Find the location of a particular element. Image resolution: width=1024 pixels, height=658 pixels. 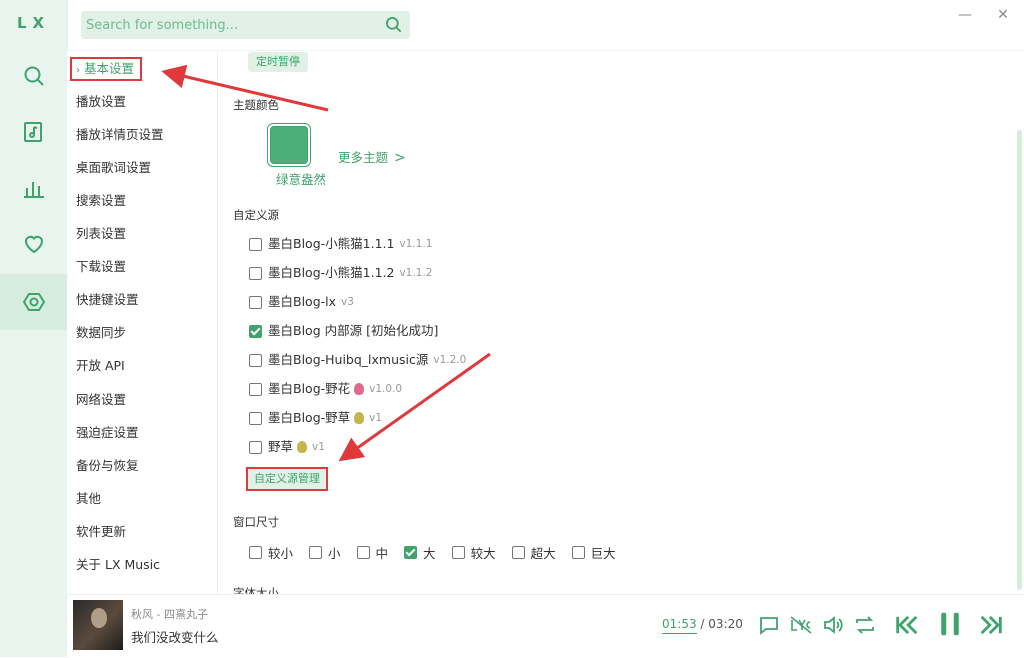

source-item: 墨白Blog-野花 v1.0.0 is located at coordinates (325, 389).